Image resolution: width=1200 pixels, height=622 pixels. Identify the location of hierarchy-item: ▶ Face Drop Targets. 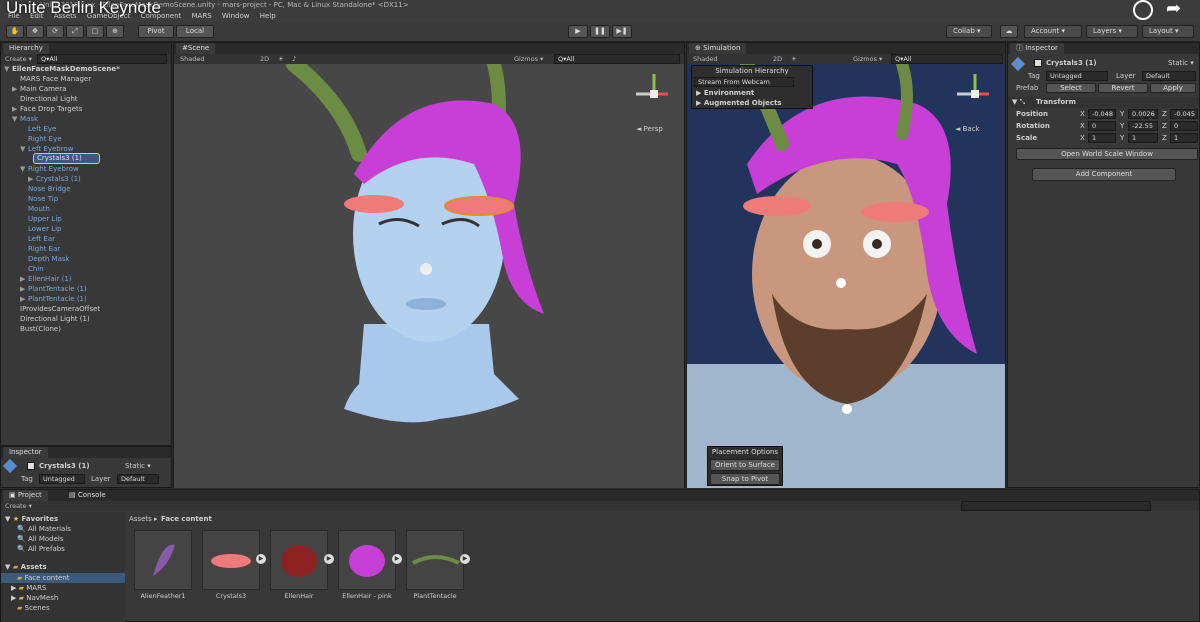
(85, 109).